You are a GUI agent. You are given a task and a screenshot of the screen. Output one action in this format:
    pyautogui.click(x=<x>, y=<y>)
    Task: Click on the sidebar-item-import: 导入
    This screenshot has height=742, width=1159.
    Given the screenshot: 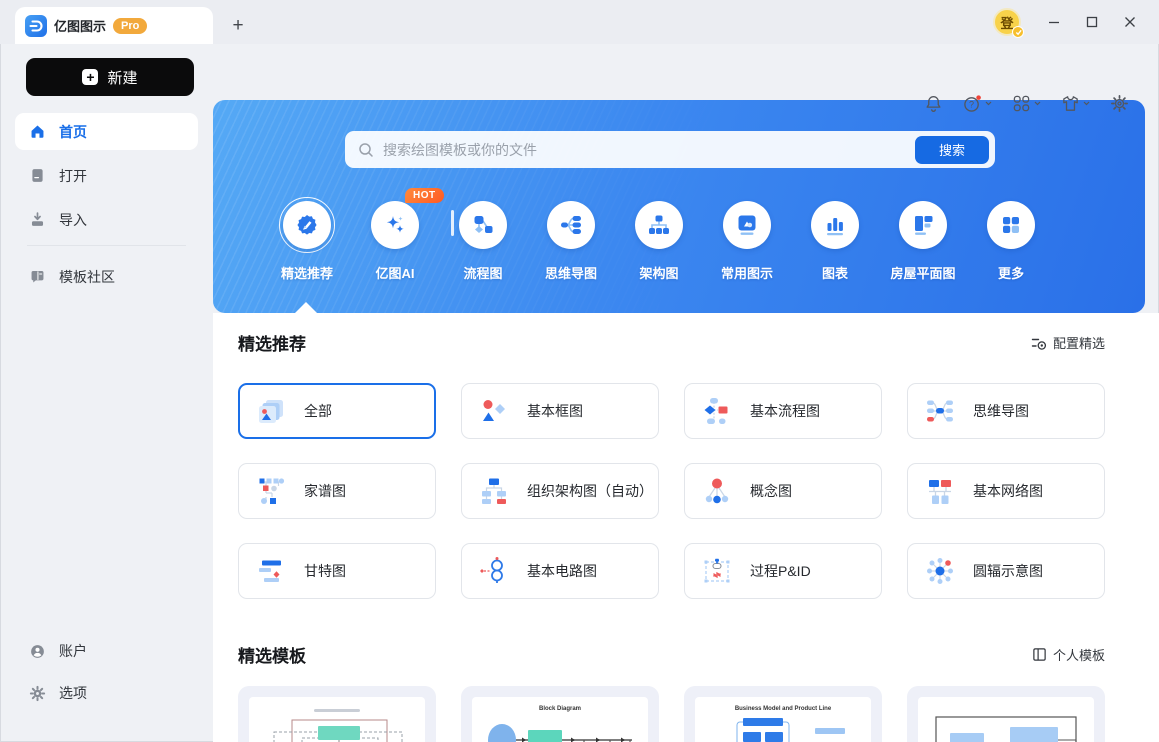 What is the action you would take?
    pyautogui.click(x=106, y=219)
    